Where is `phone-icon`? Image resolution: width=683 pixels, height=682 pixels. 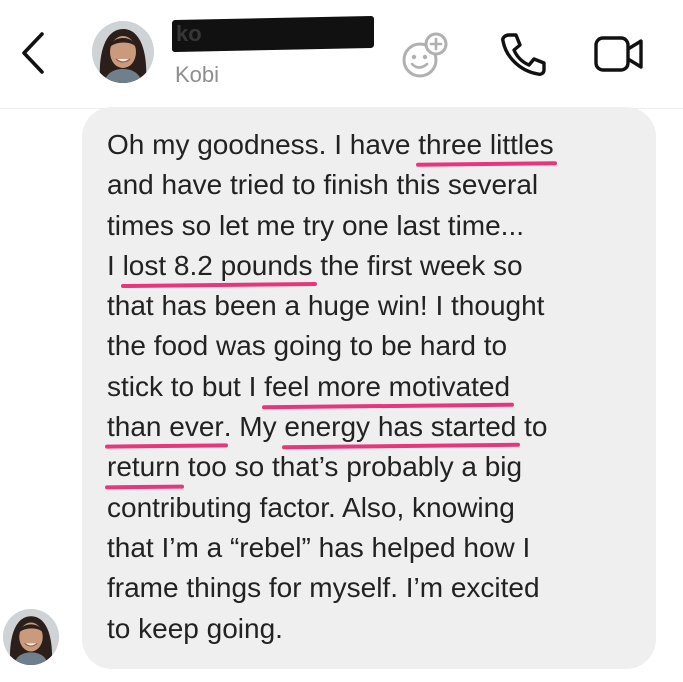
phone-icon is located at coordinates (523, 54).